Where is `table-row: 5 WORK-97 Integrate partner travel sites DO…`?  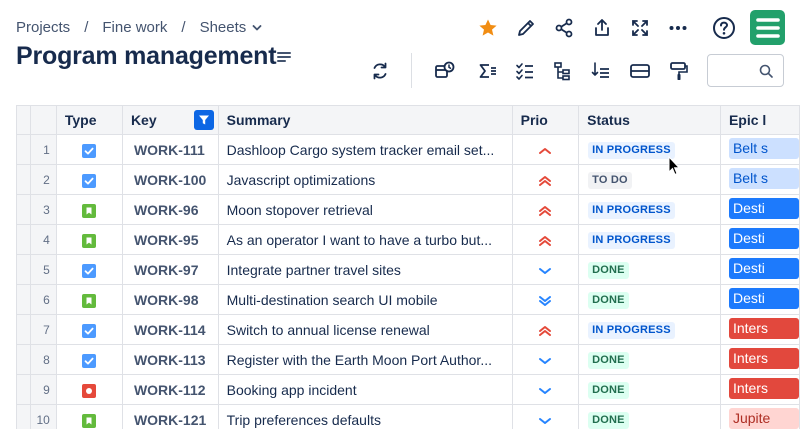
table-row: 5 WORK-97 Integrate partner travel sites DO… is located at coordinates (407, 269).